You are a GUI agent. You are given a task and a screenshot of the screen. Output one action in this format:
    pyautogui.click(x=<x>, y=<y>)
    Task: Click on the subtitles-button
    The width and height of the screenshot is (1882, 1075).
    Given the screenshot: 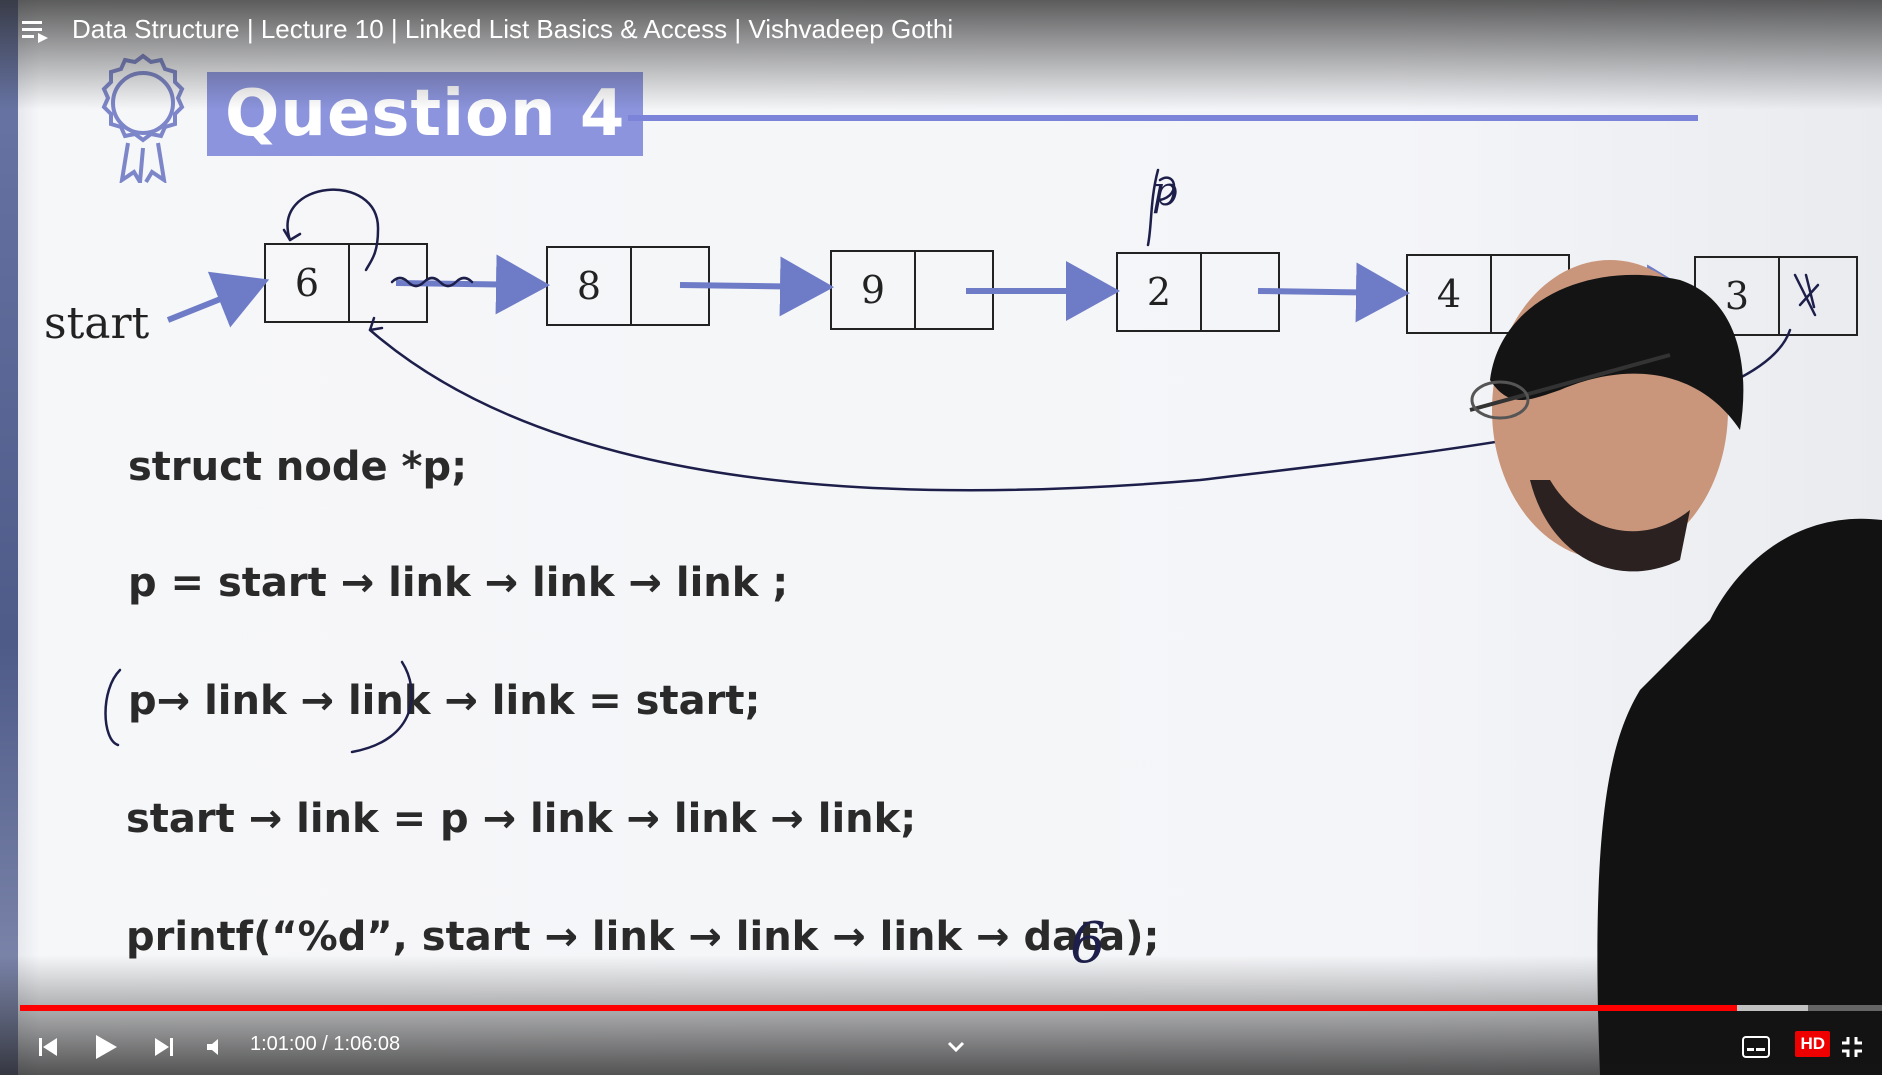 What is the action you would take?
    pyautogui.click(x=1756, y=1047)
    